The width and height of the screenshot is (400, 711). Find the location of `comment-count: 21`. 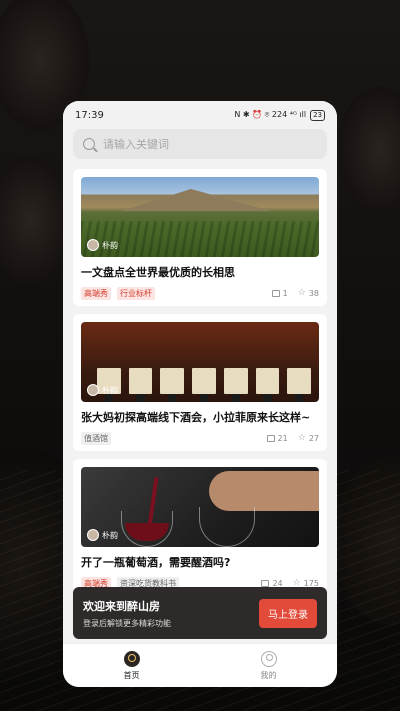

comment-count: 21 is located at coordinates (277, 438).